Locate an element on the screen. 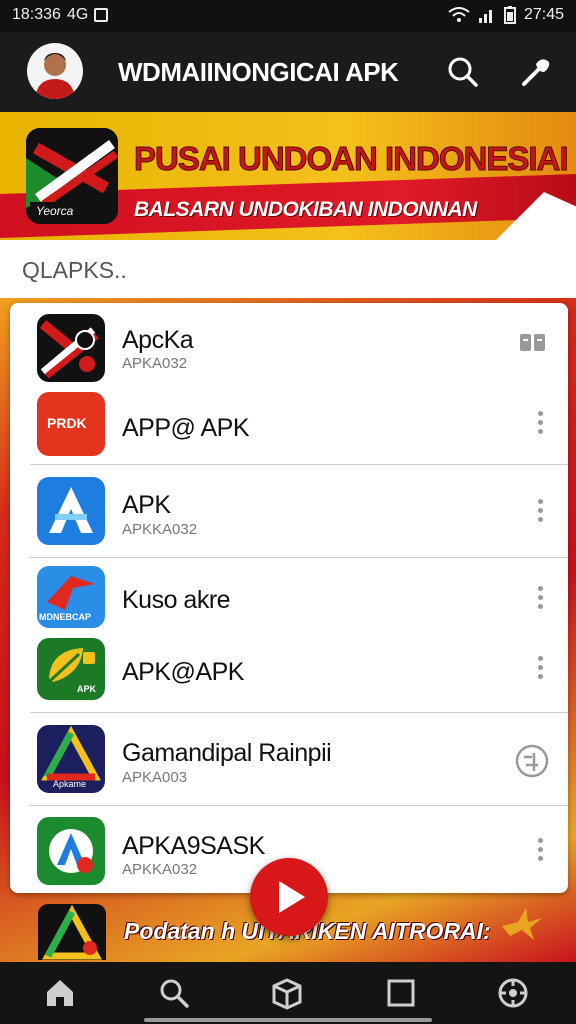 Image resolution: width=576 pixels, height=1024 pixels. bottom-nav is located at coordinates (288, 993).